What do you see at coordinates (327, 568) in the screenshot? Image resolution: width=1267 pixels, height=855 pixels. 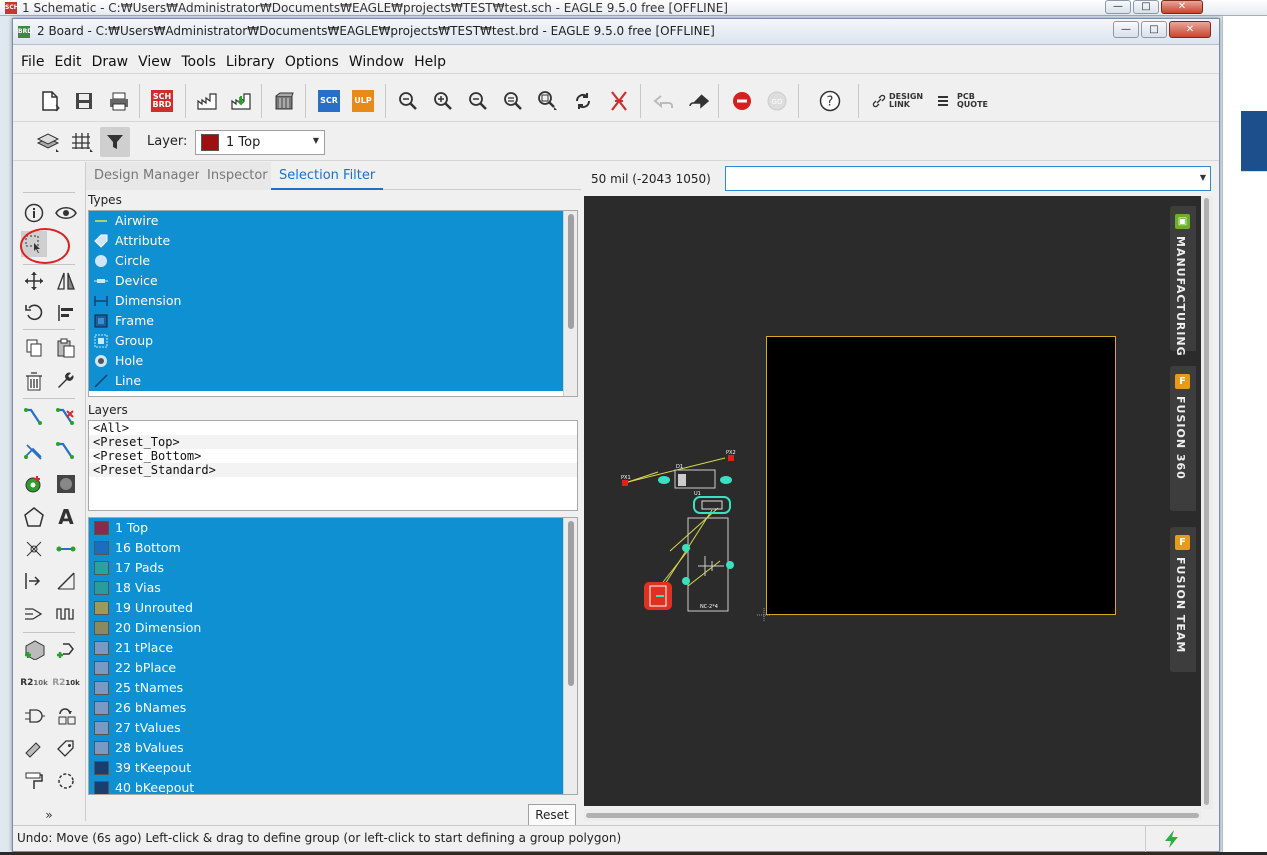 I see `layer-item: 17 Pads` at bounding box center [327, 568].